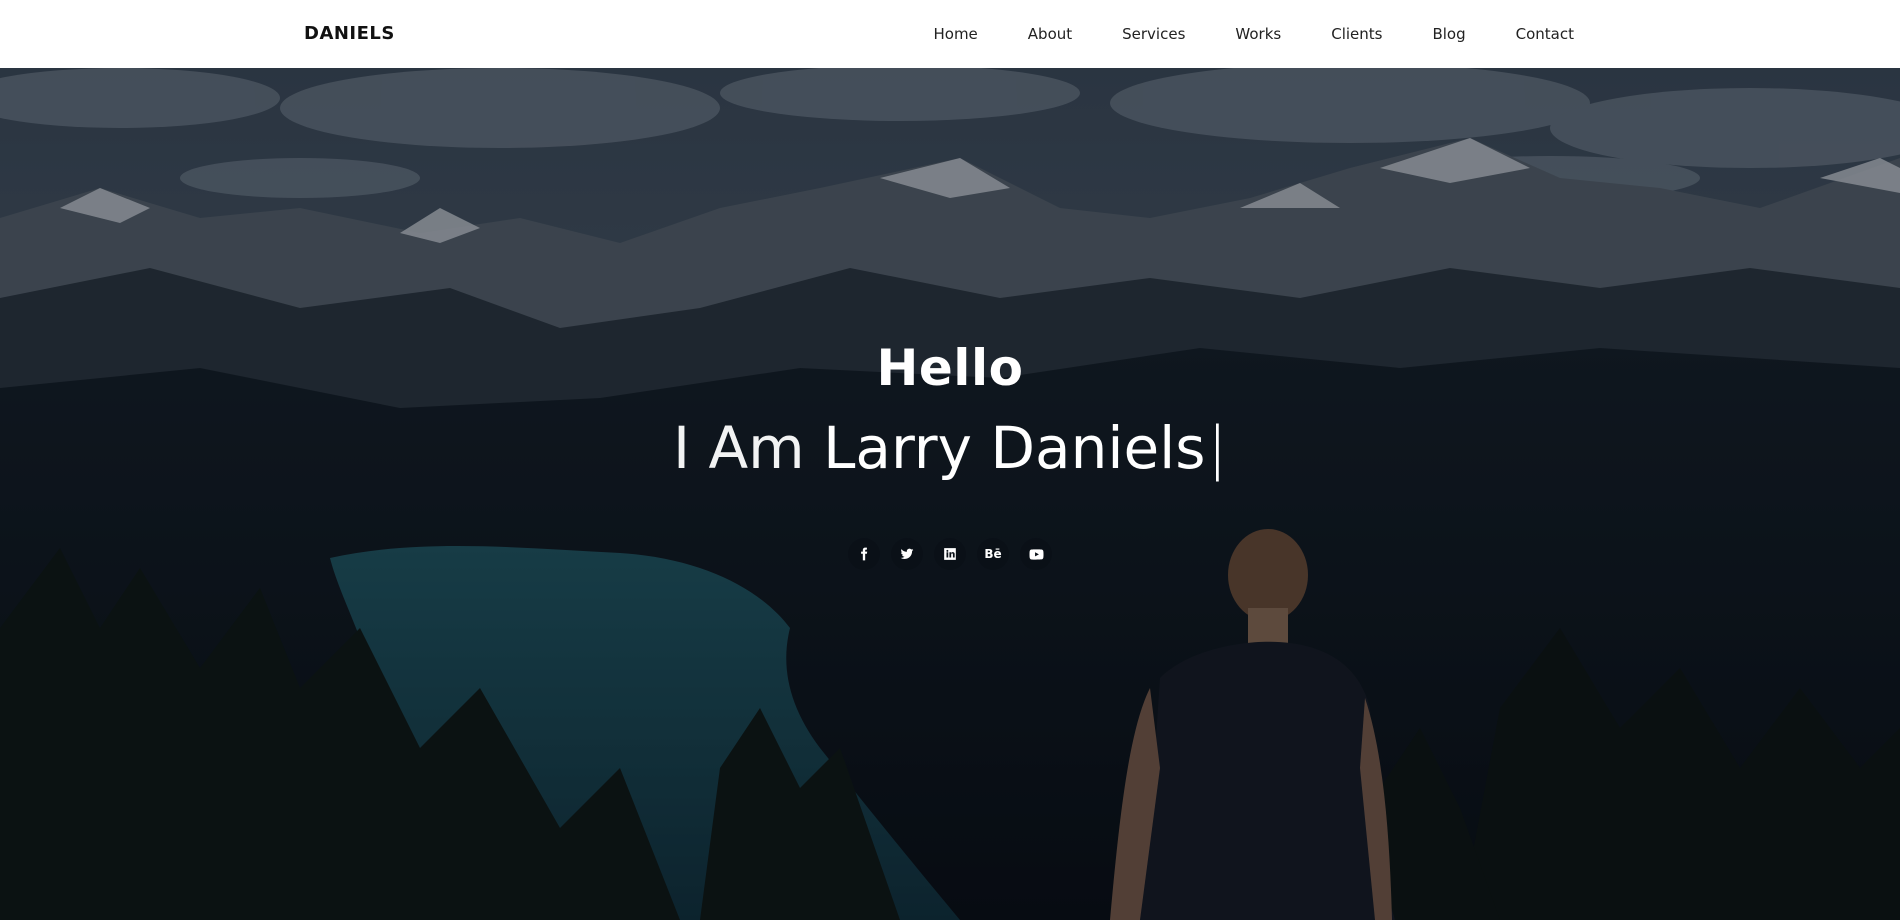  I want to click on brand-logo: DANIELS, so click(349, 33).